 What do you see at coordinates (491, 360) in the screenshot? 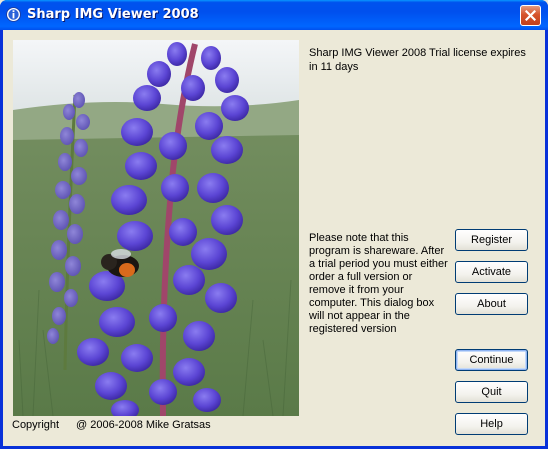
I see `continue-button: Continue` at bounding box center [491, 360].